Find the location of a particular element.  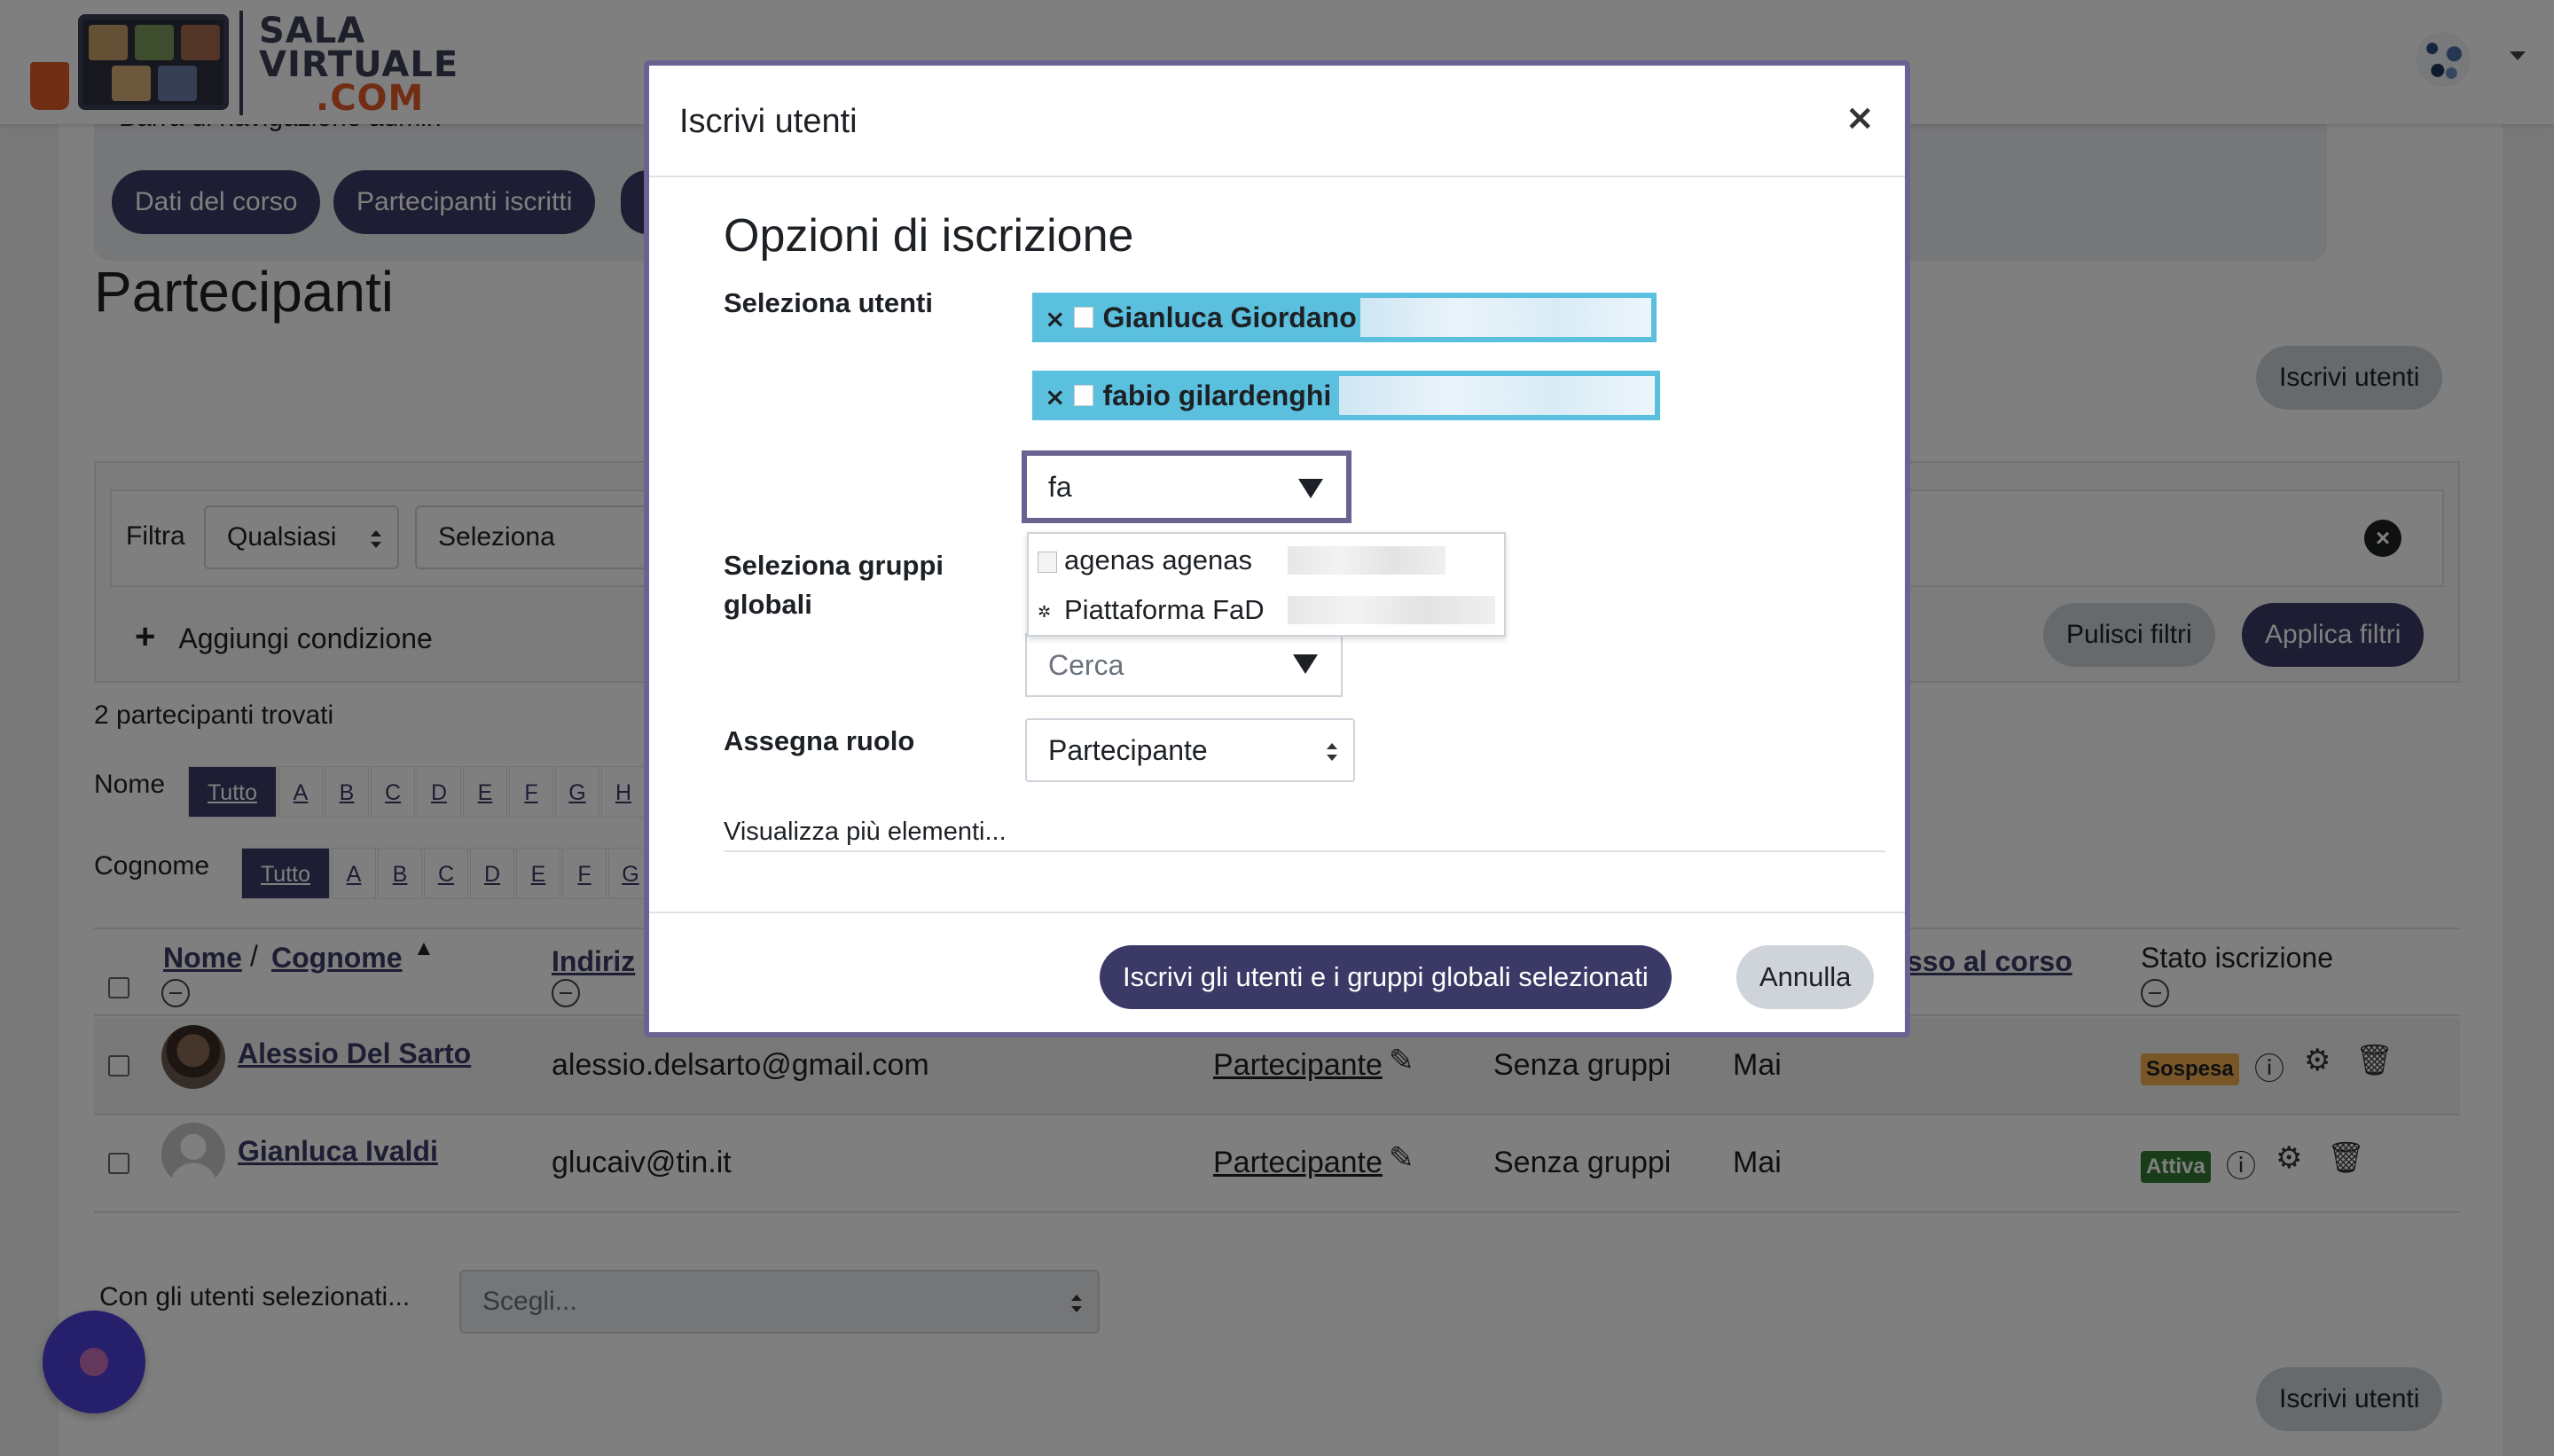

cancel-button: Annulla is located at coordinates (1805, 977).